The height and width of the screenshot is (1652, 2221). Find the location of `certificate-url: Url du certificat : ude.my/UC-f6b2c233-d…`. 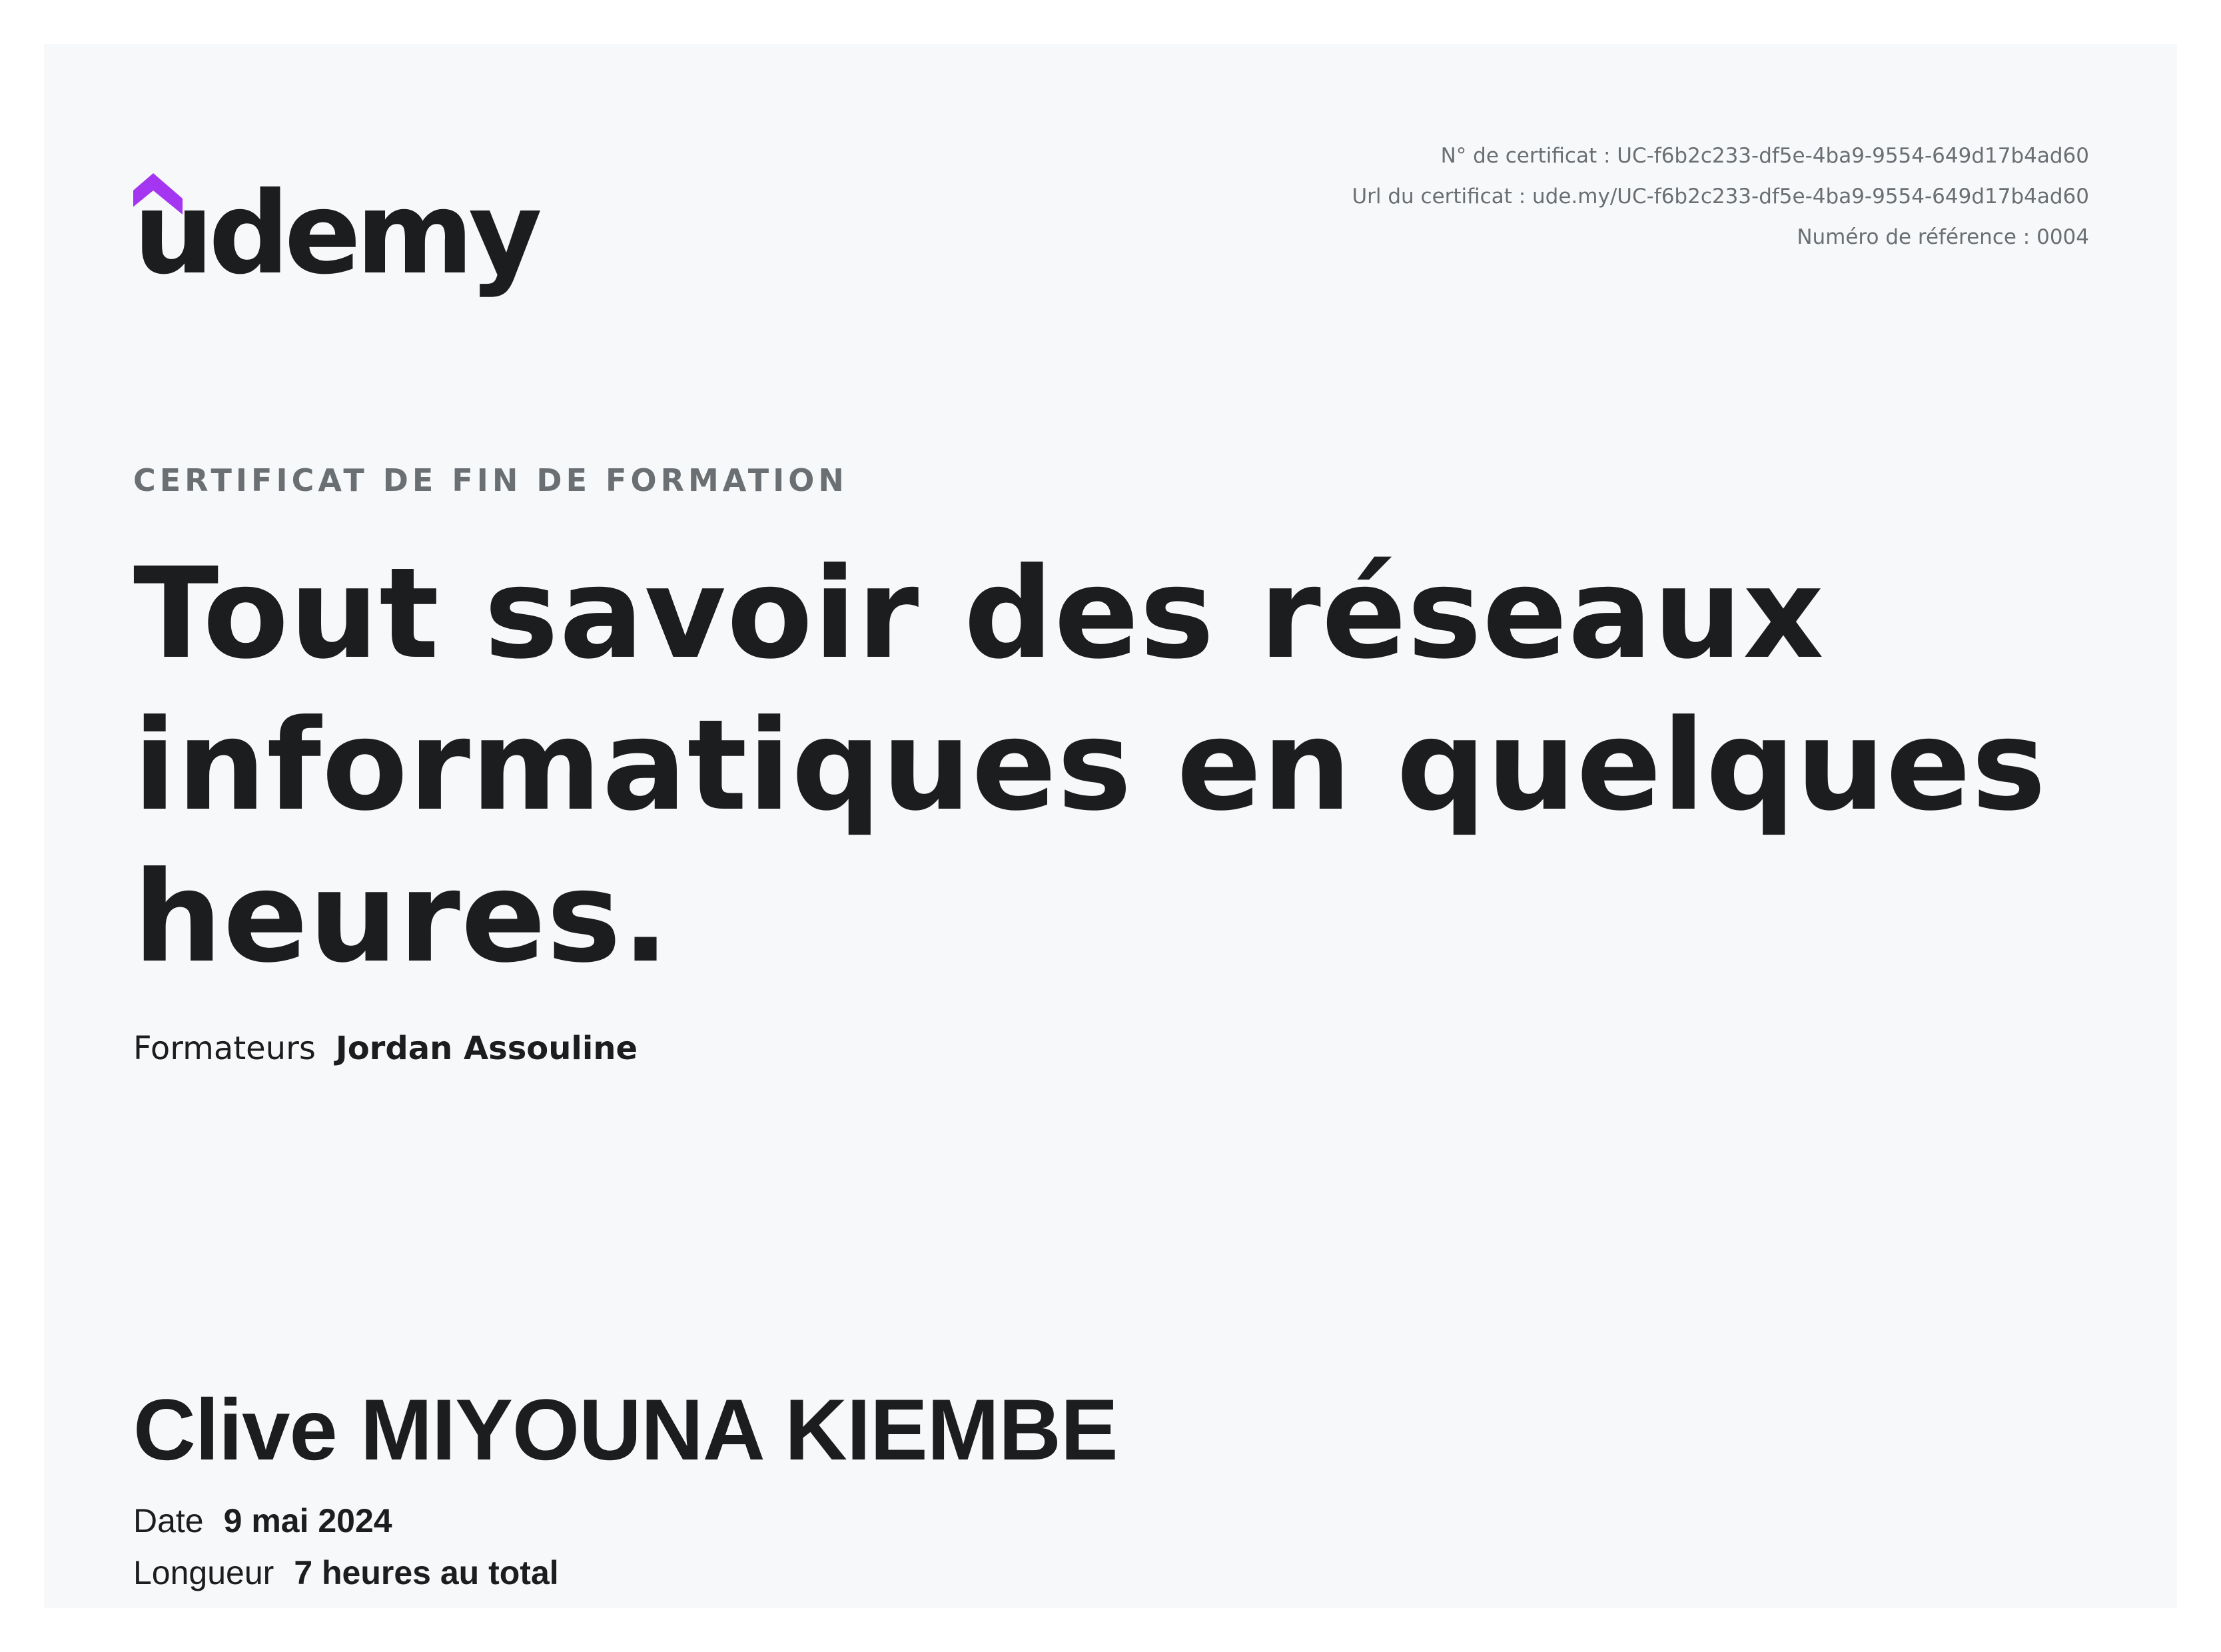

certificate-url: Url du certificat : ude.my/UC-f6b2c233-d… is located at coordinates (1720, 196).